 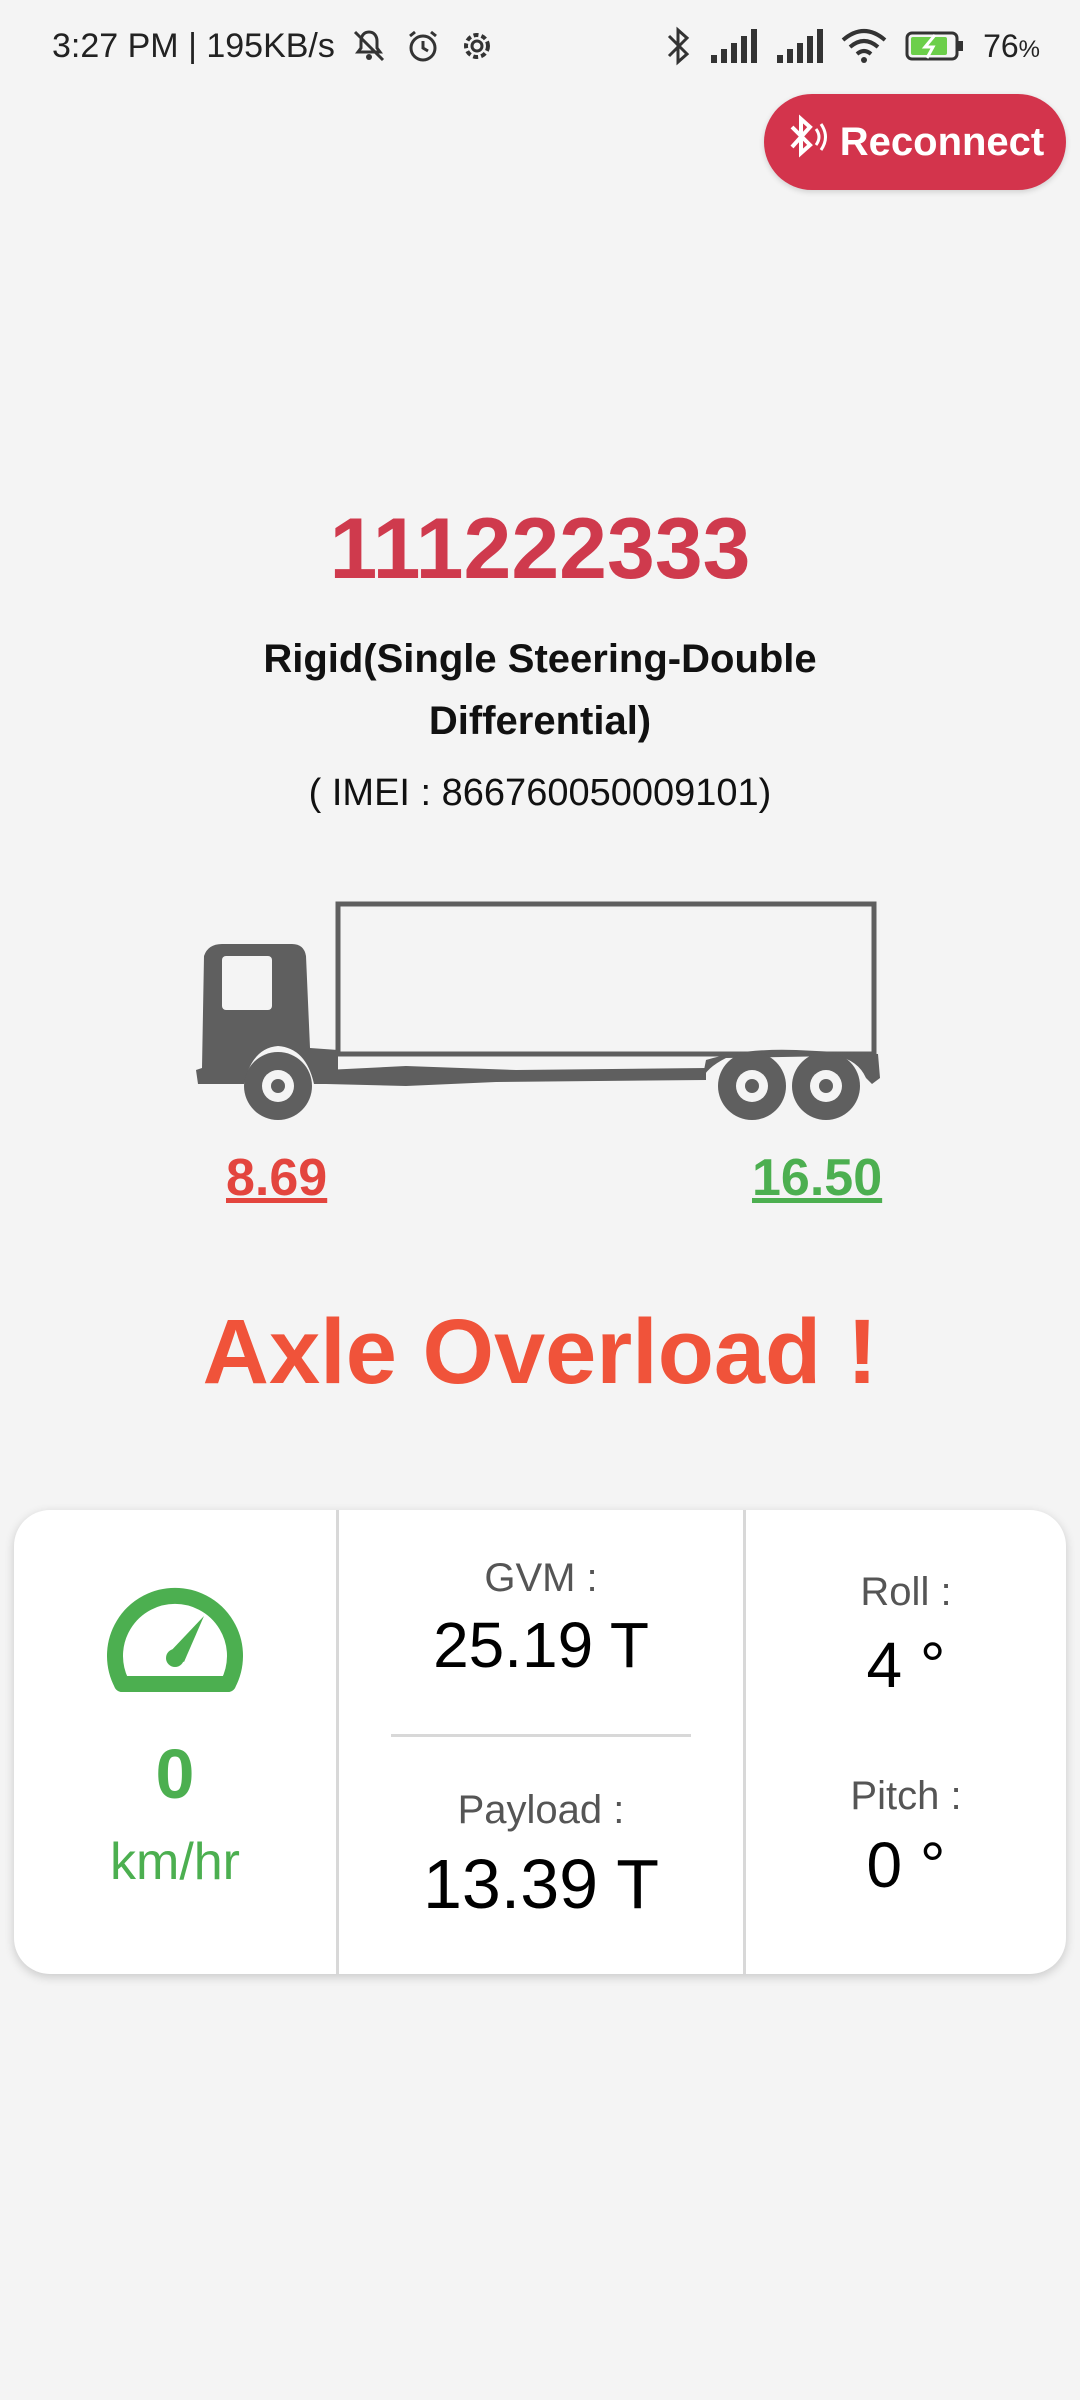 What do you see at coordinates (541, 1735) in the screenshot?
I see `weight-divider` at bounding box center [541, 1735].